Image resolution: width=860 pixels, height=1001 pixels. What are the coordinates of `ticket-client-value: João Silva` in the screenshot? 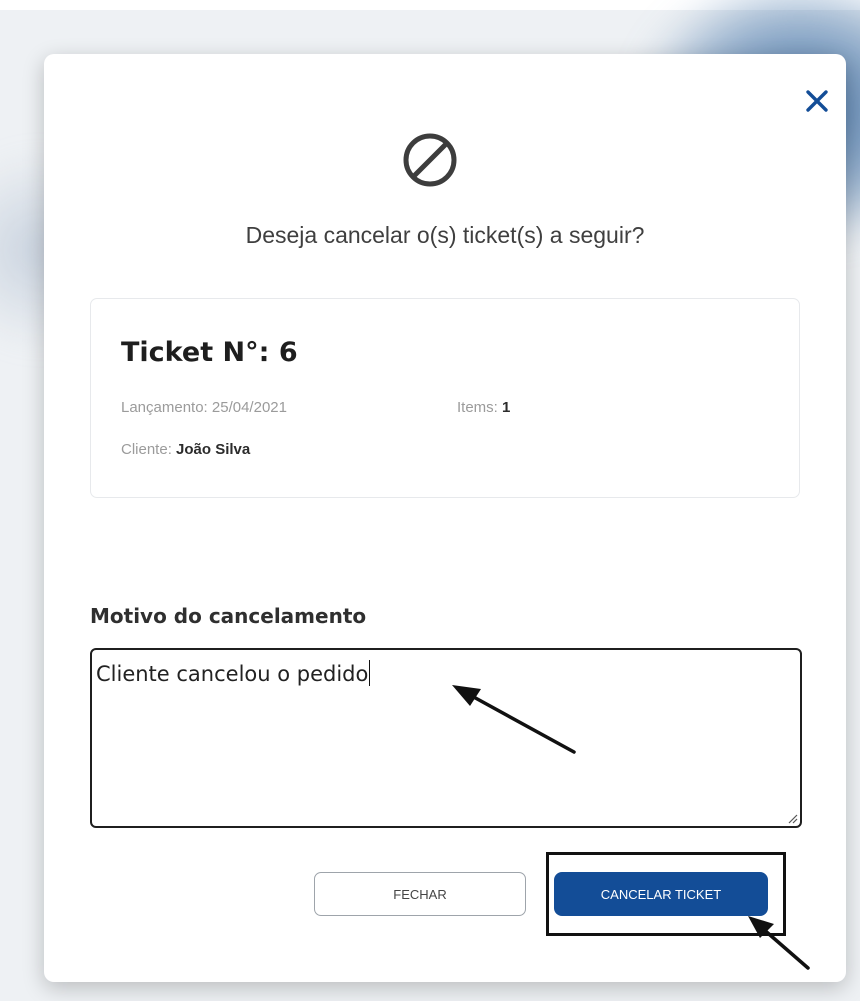 It's located at (213, 449).